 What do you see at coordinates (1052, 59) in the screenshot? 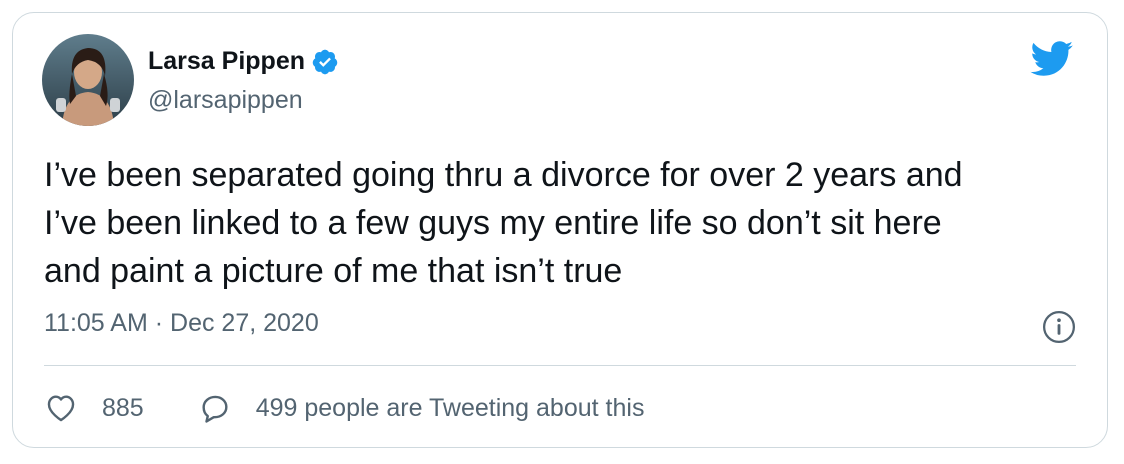
I see `twitter-bird-icon` at bounding box center [1052, 59].